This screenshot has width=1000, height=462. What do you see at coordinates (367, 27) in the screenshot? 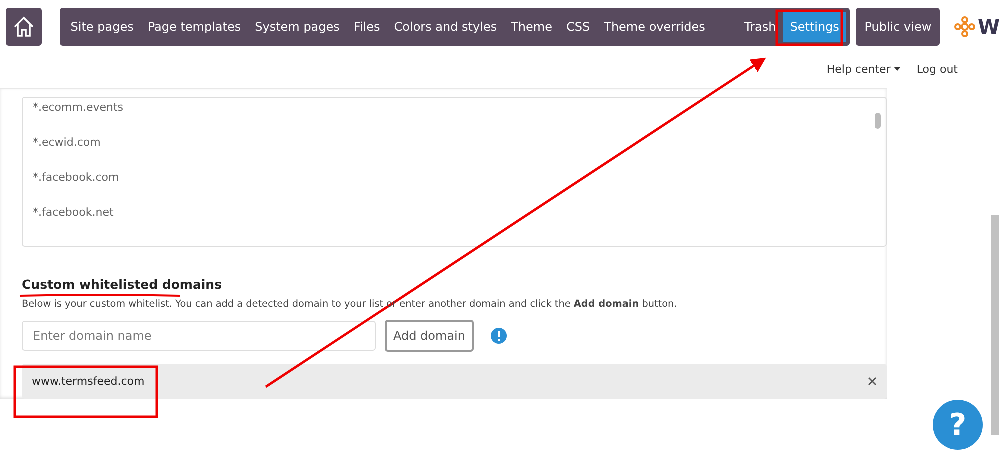
I see `nav-tab: Files` at bounding box center [367, 27].